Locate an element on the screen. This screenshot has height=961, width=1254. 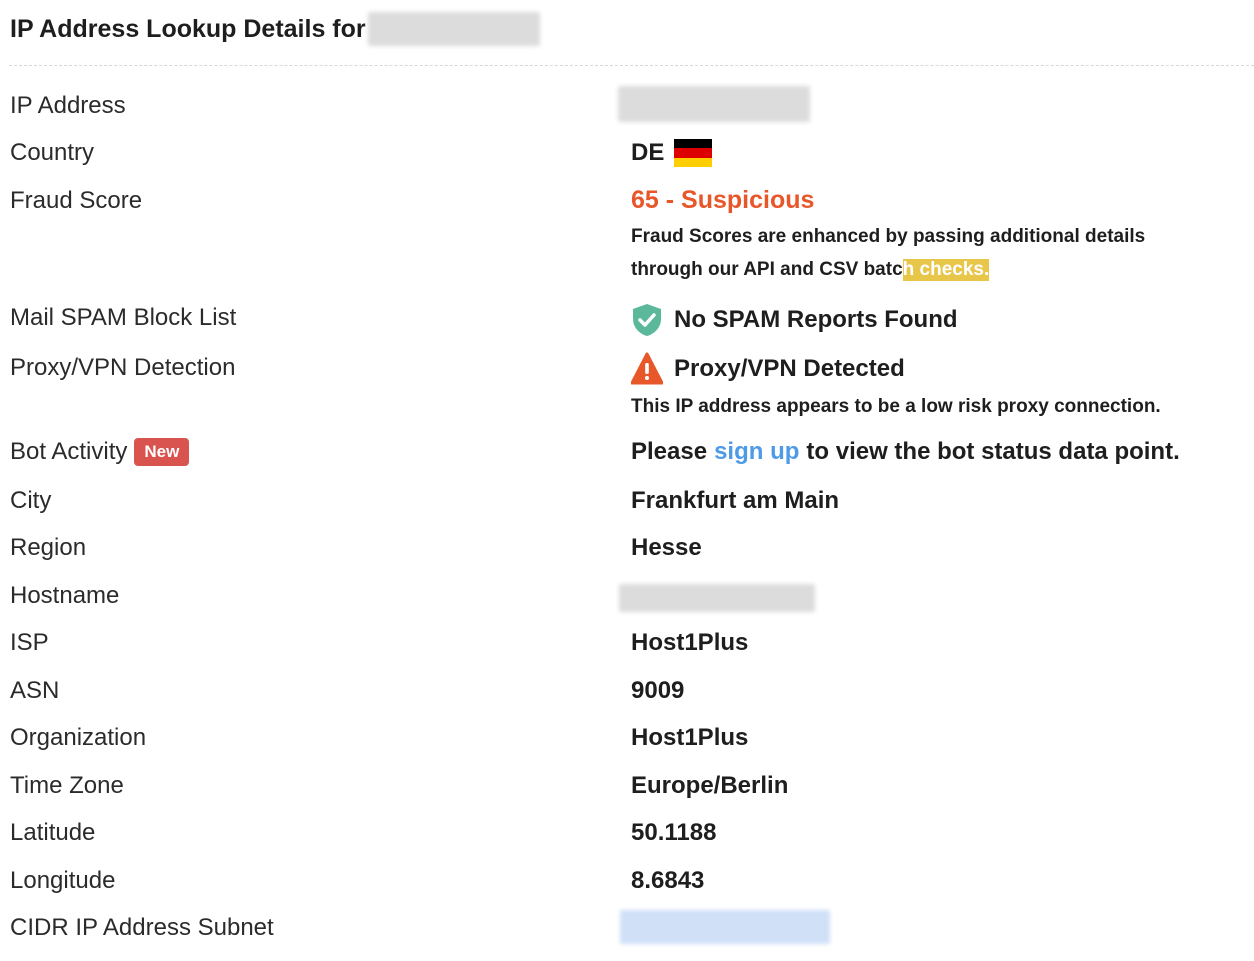
longitude-value: 8.6843 is located at coordinates (668, 880).